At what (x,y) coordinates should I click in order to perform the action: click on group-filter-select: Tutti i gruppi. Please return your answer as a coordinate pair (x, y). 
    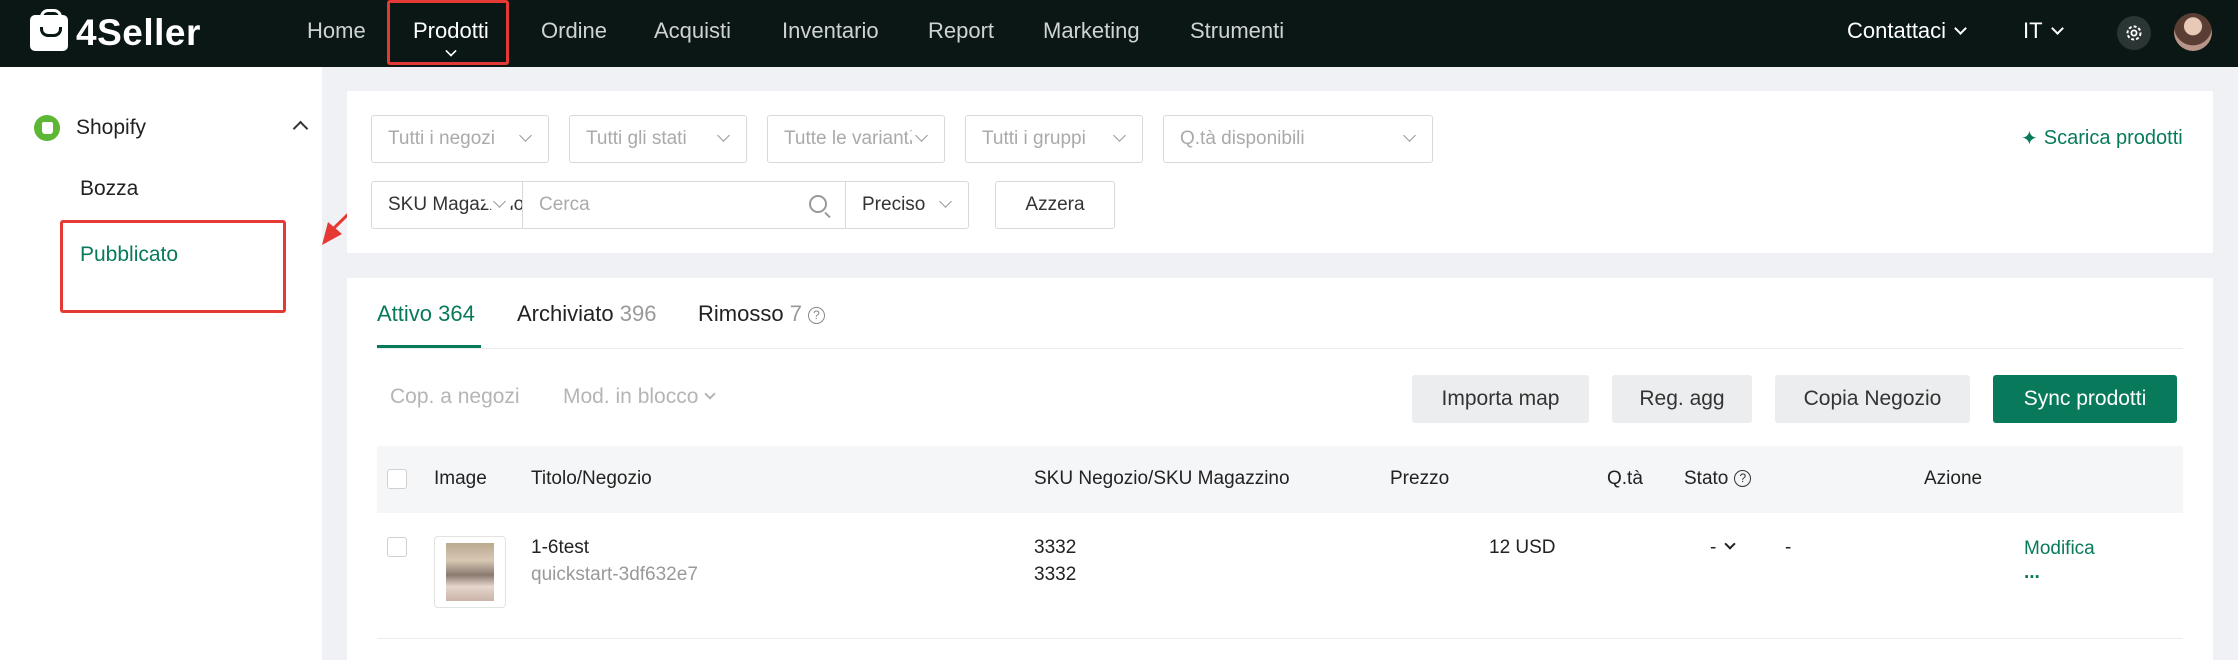
    Looking at the image, I should click on (1054, 139).